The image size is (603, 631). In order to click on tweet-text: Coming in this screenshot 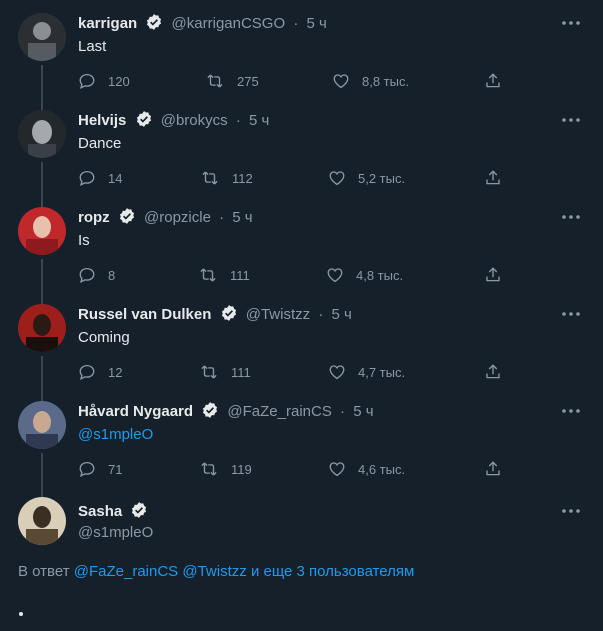, I will do `click(104, 337)`.